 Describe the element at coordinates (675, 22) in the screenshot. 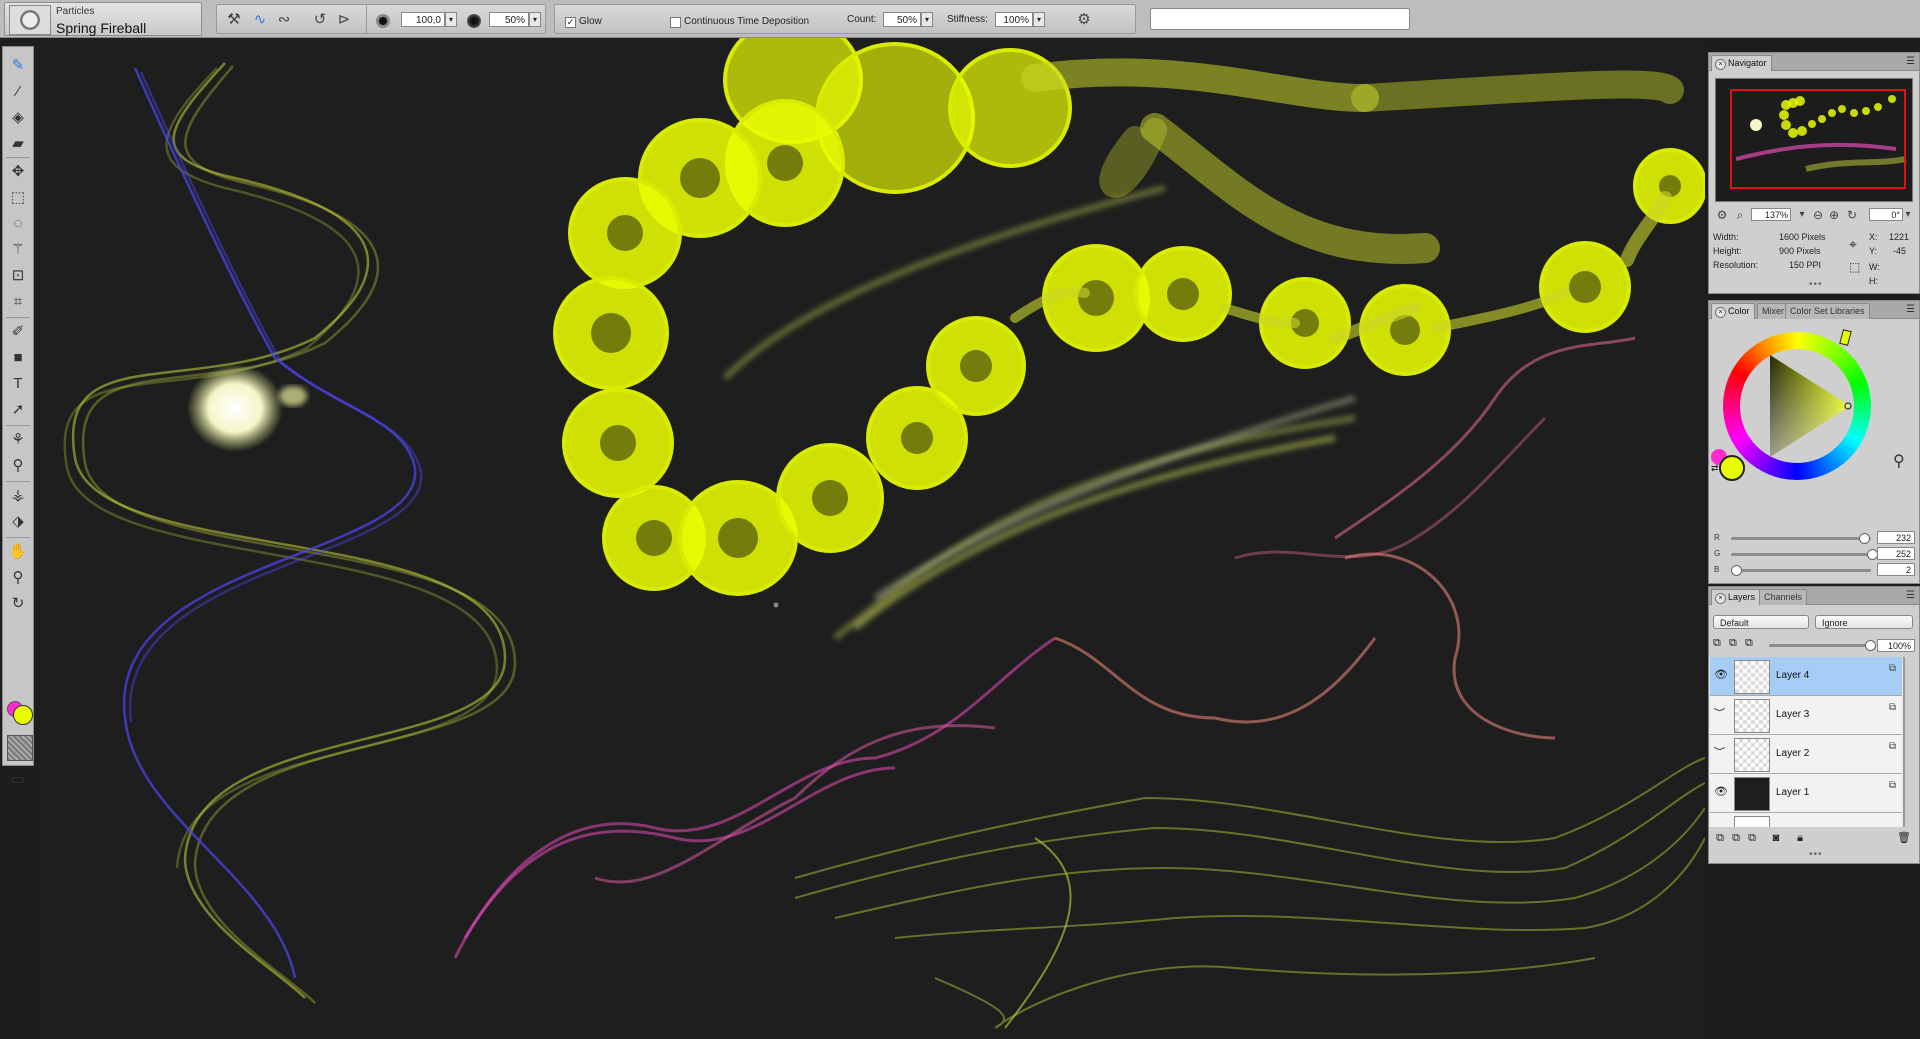

I see `continuous-time-deposition-checkbox` at that location.